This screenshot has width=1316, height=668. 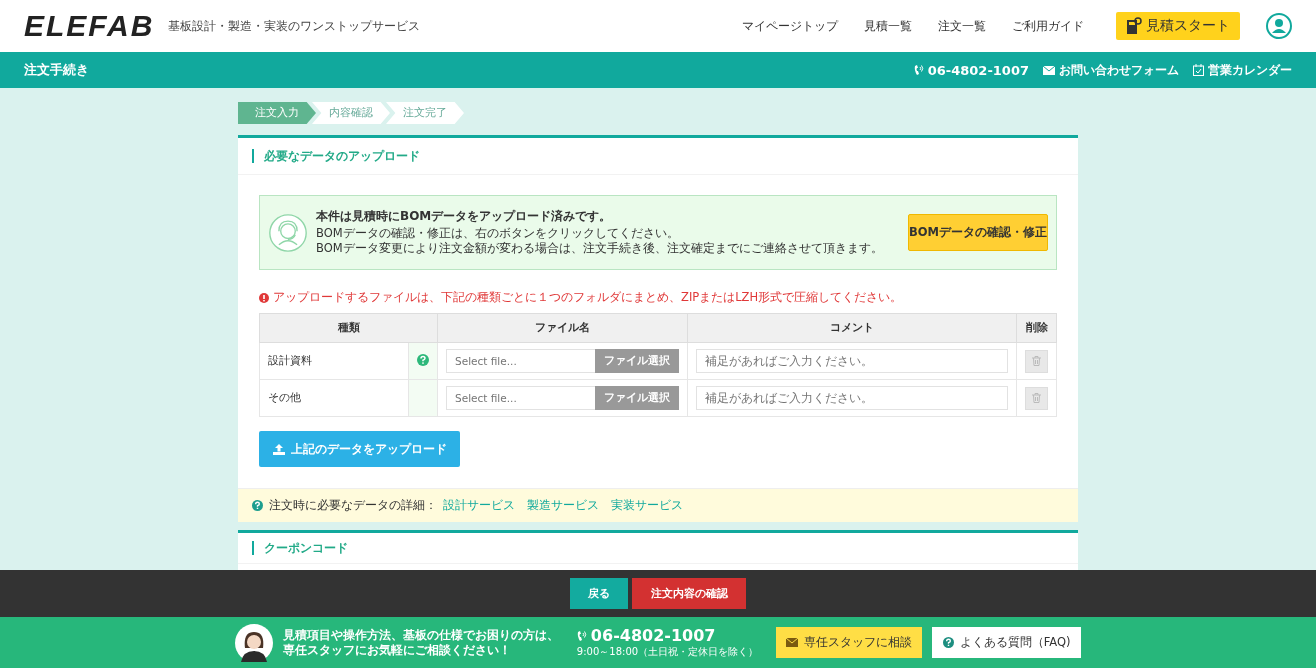 What do you see at coordinates (351, 113) in the screenshot?
I see `progress-step: 内容確認` at bounding box center [351, 113].